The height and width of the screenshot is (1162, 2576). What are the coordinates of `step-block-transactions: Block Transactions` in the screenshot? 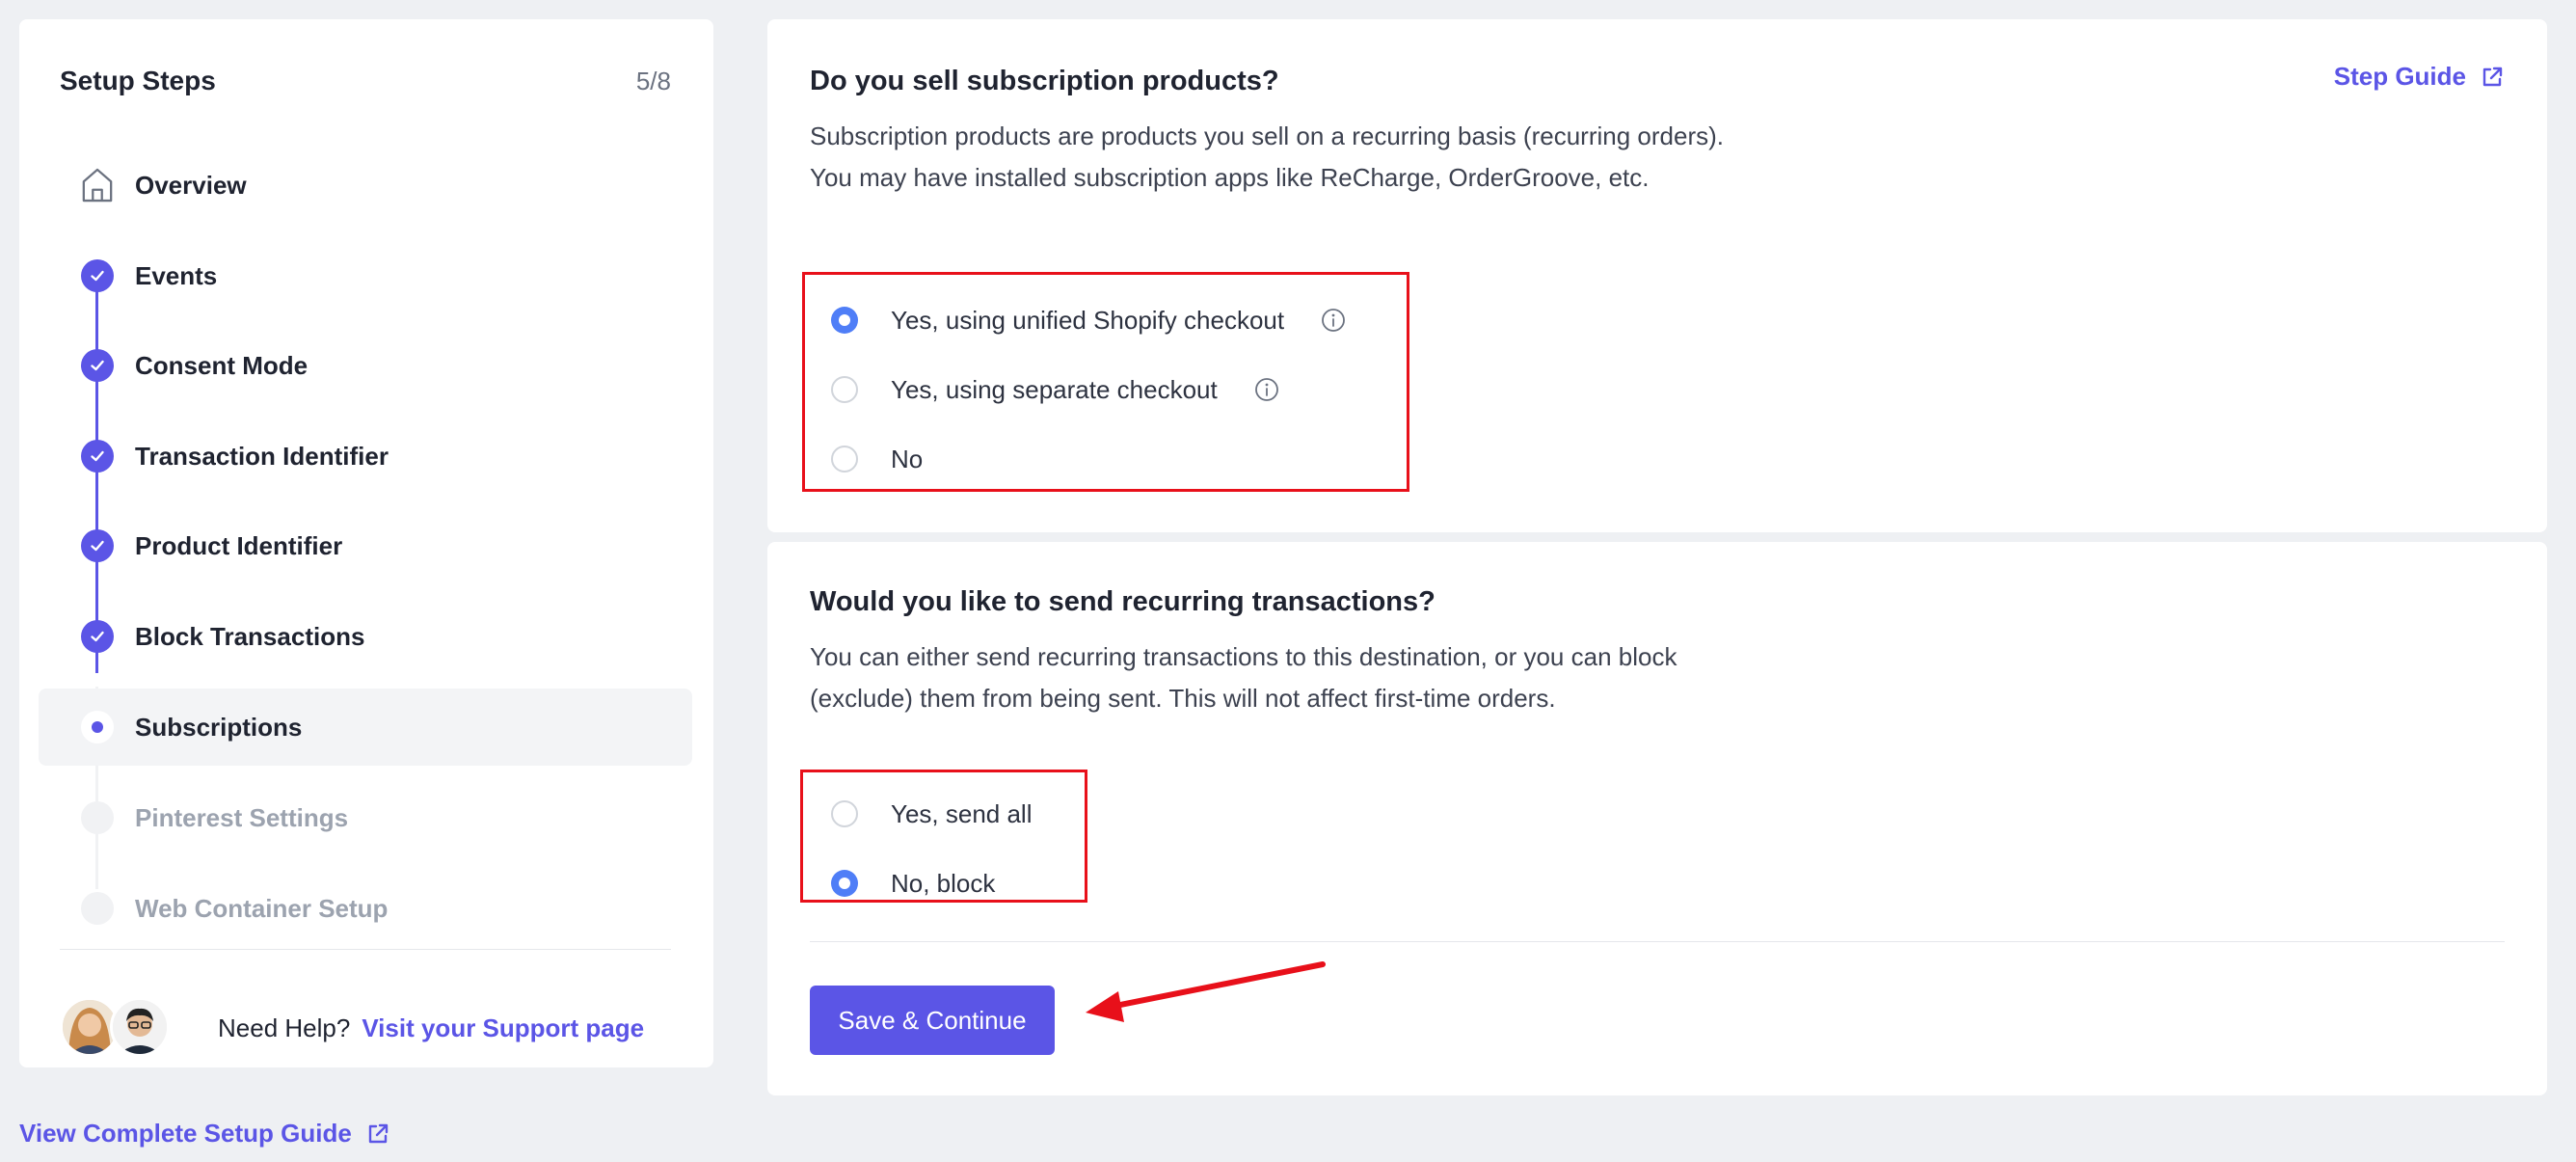 It's located at (366, 637).